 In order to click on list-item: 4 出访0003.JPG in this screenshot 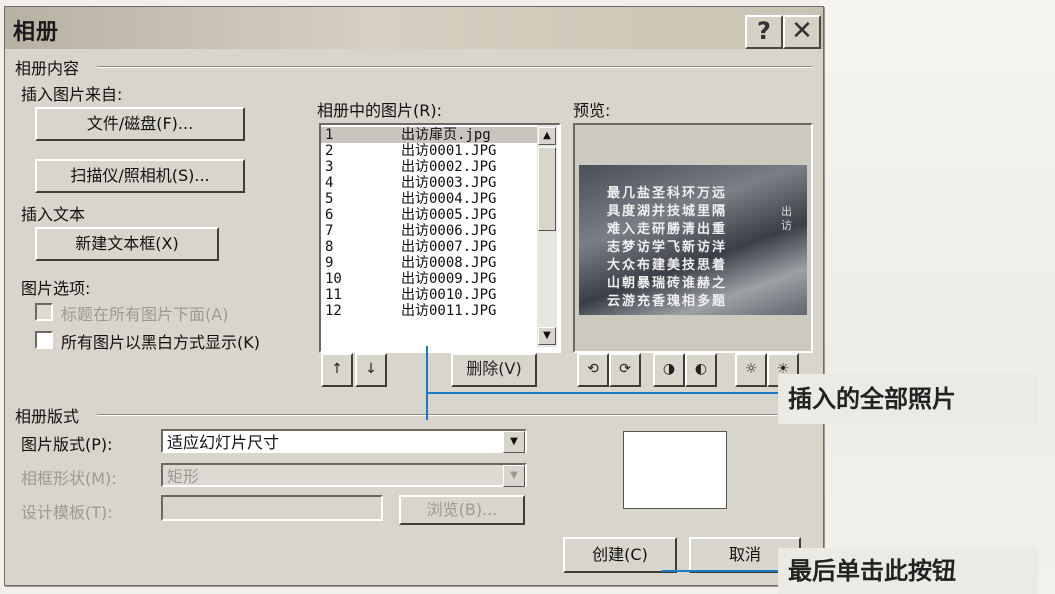, I will do `click(429, 183)`.